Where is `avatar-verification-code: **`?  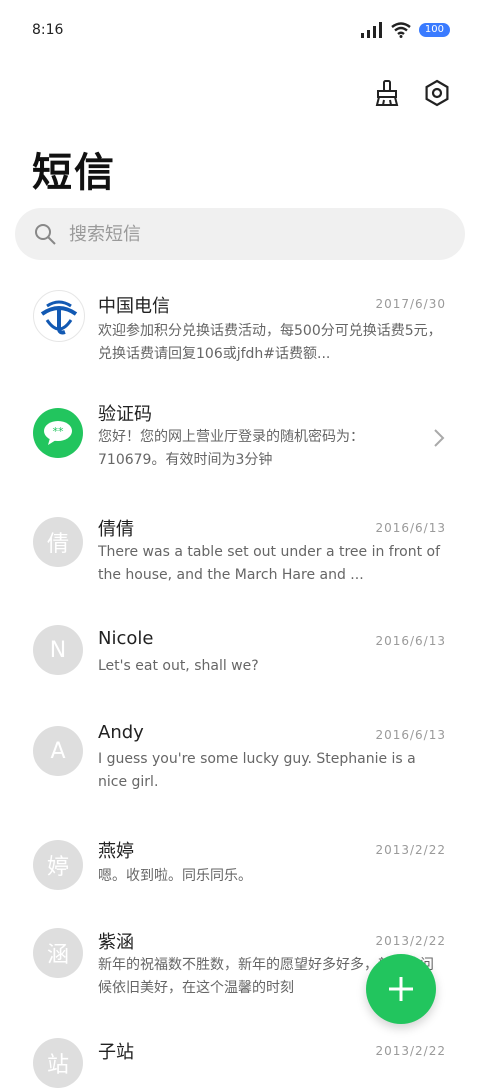 avatar-verification-code: ** is located at coordinates (58, 433).